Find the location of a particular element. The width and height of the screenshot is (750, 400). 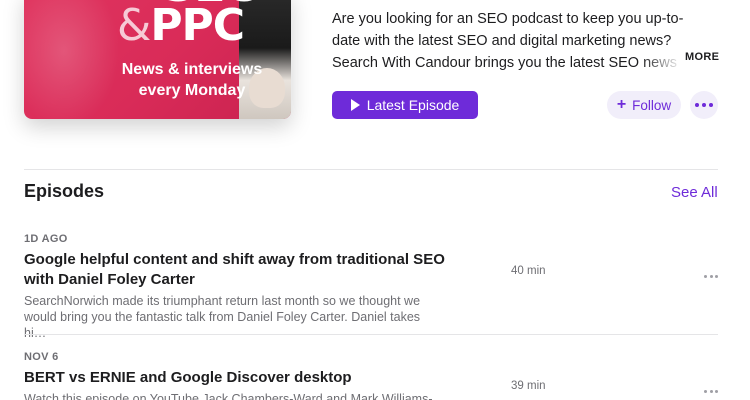

description-fade is located at coordinates (662, 63).